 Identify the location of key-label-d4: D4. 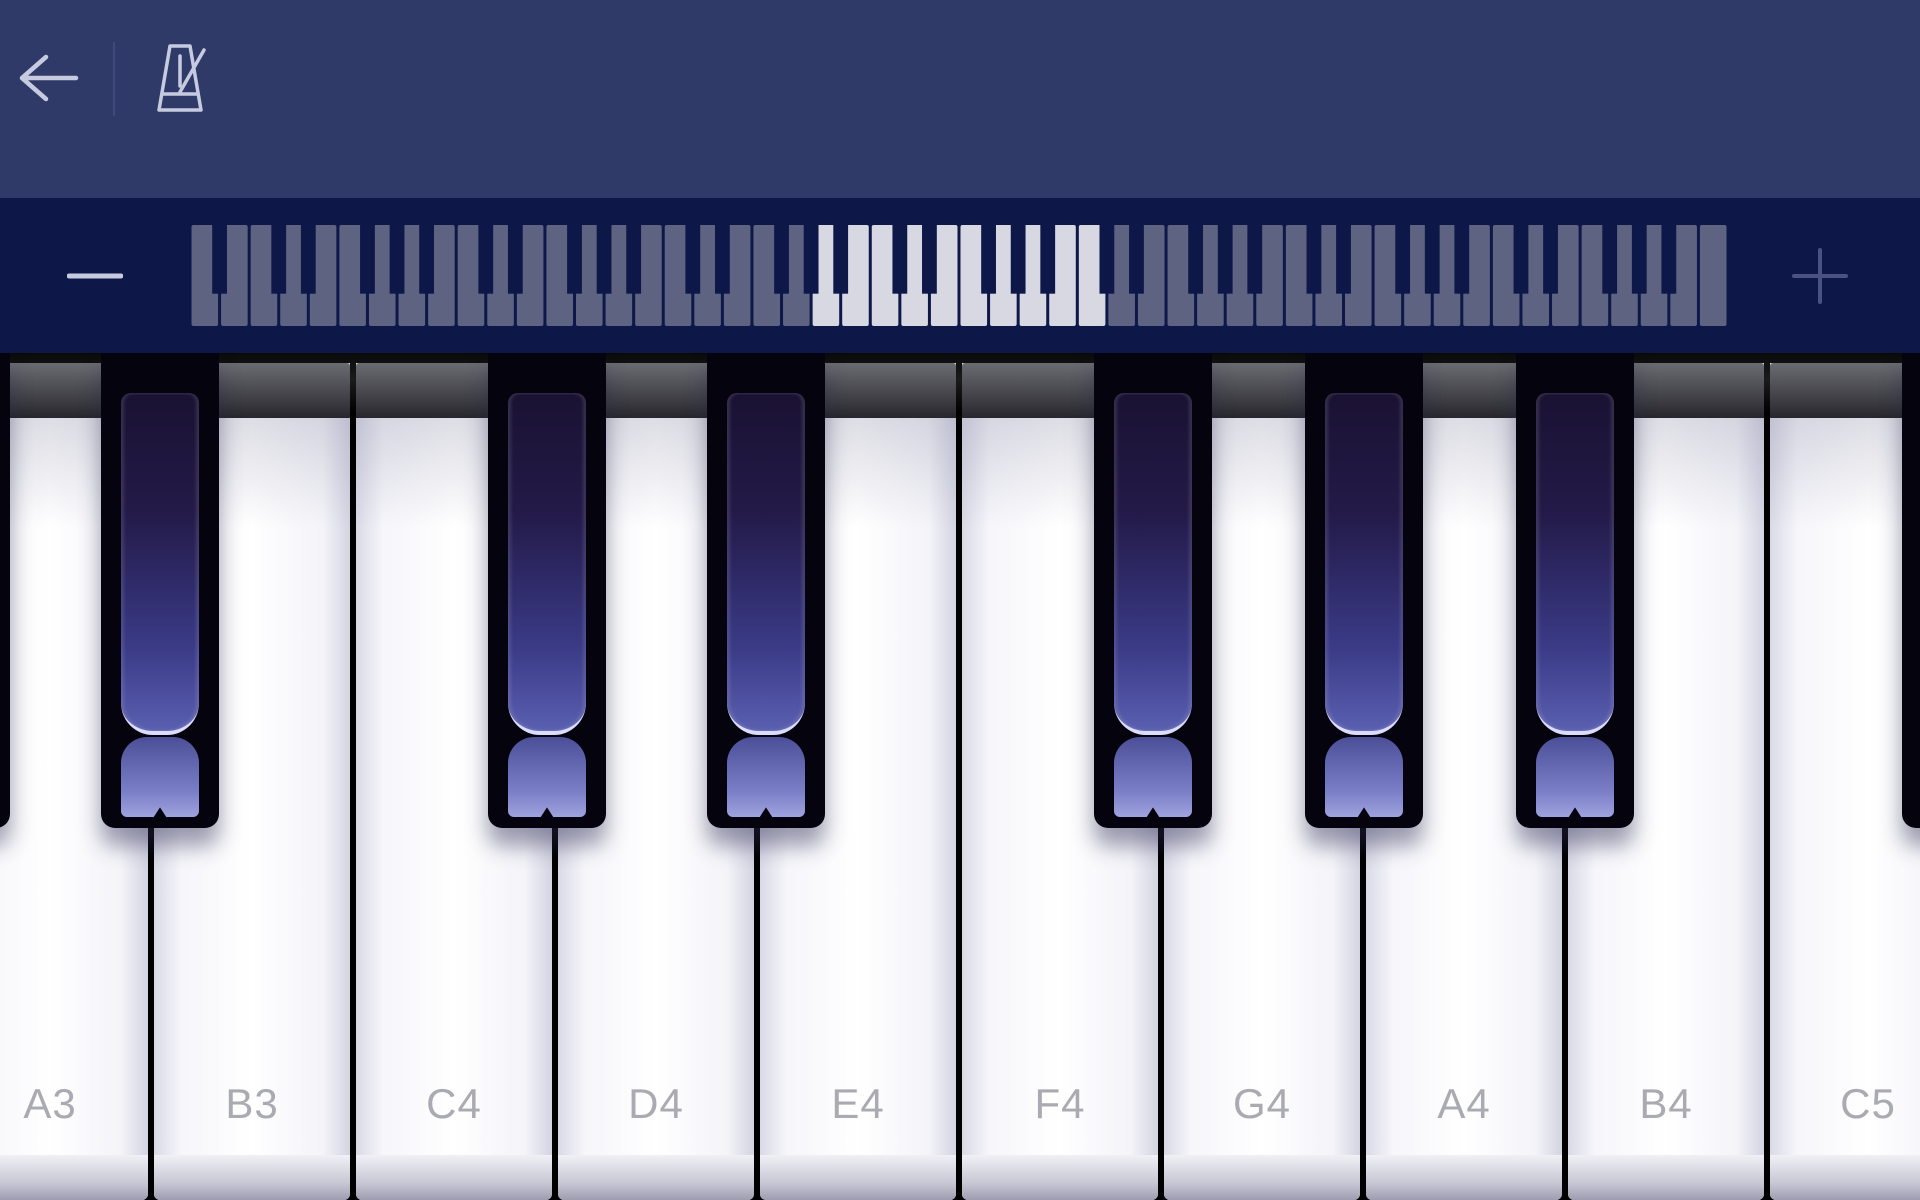
(656, 1103).